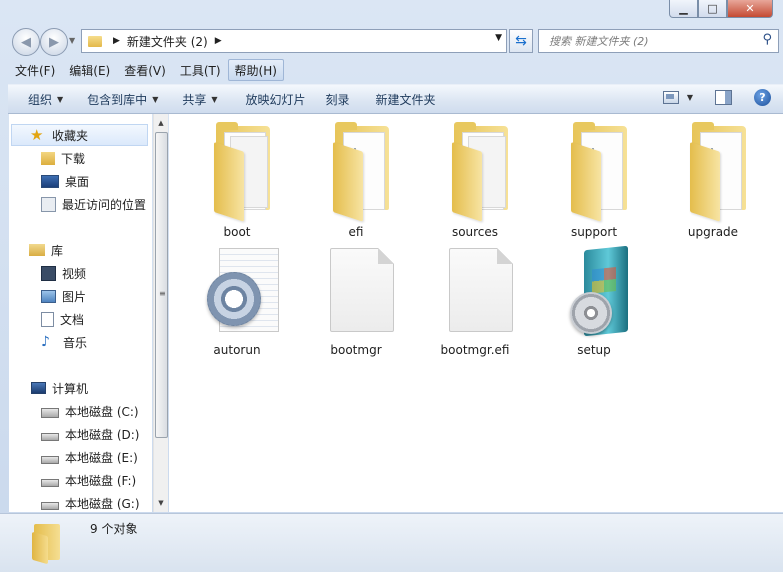 The width and height of the screenshot is (783, 572). Describe the element at coordinates (767, 39) in the screenshot. I see `search-icon: ⚲` at that location.